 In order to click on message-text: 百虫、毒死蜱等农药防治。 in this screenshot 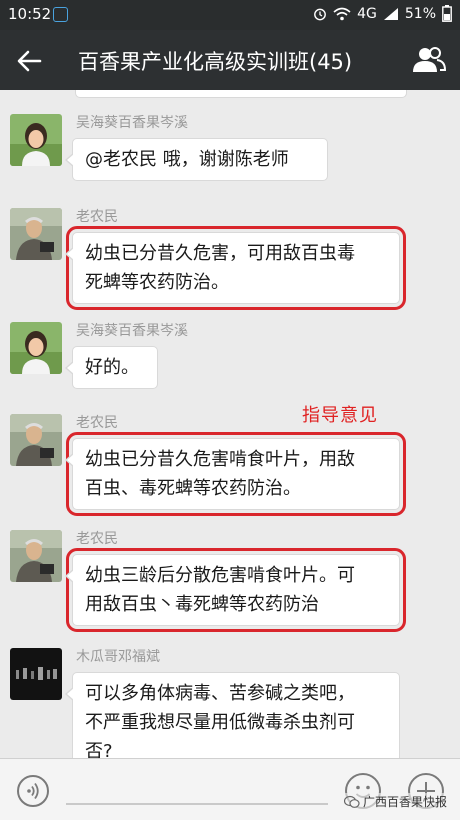, I will do `click(193, 488)`.